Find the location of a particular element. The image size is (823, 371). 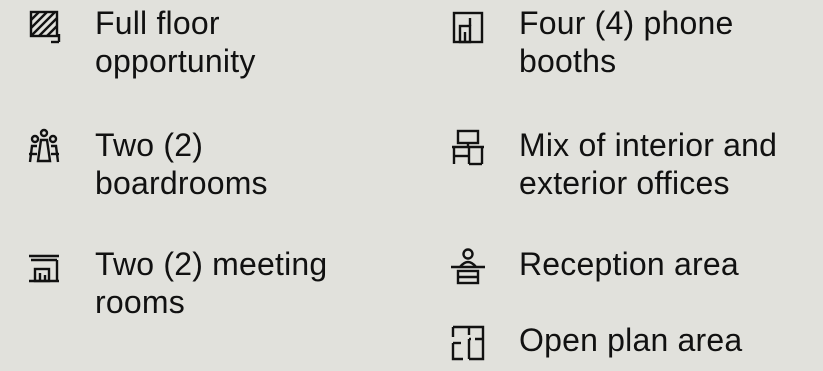

feature-label: Full floor opportunity is located at coordinates (175, 42).